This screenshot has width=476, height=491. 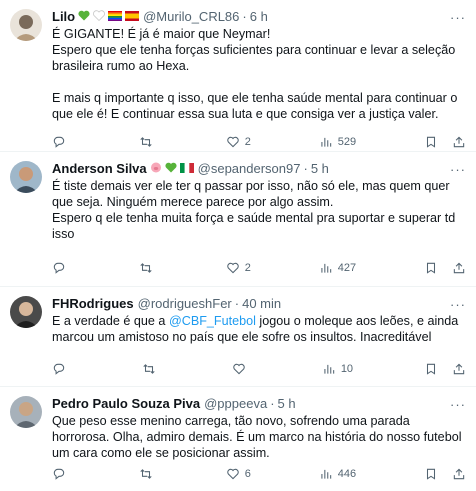 I want to click on action-bar: 2 529, so click(x=259, y=142).